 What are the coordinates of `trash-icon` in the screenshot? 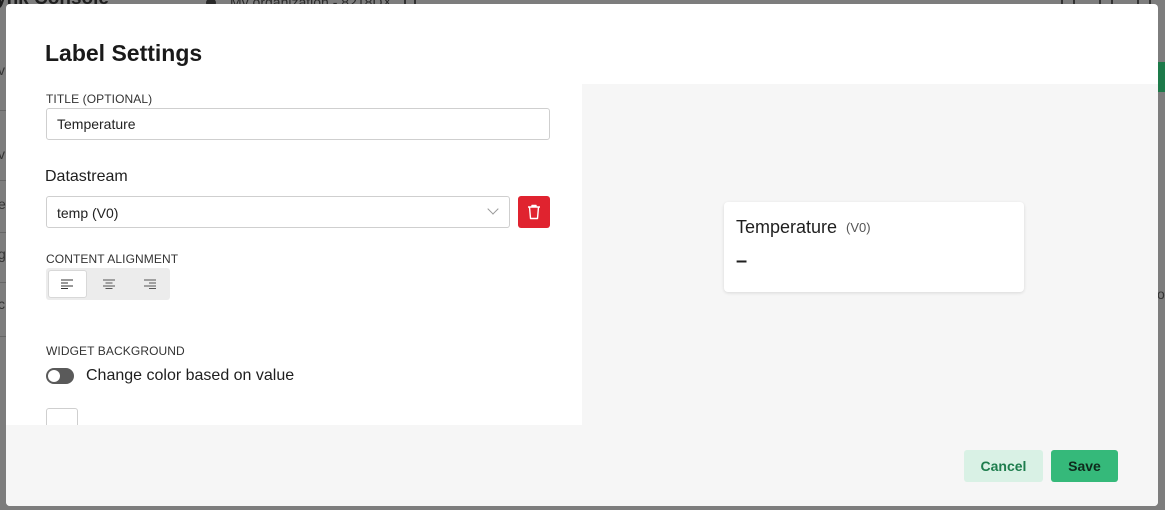 It's located at (534, 212).